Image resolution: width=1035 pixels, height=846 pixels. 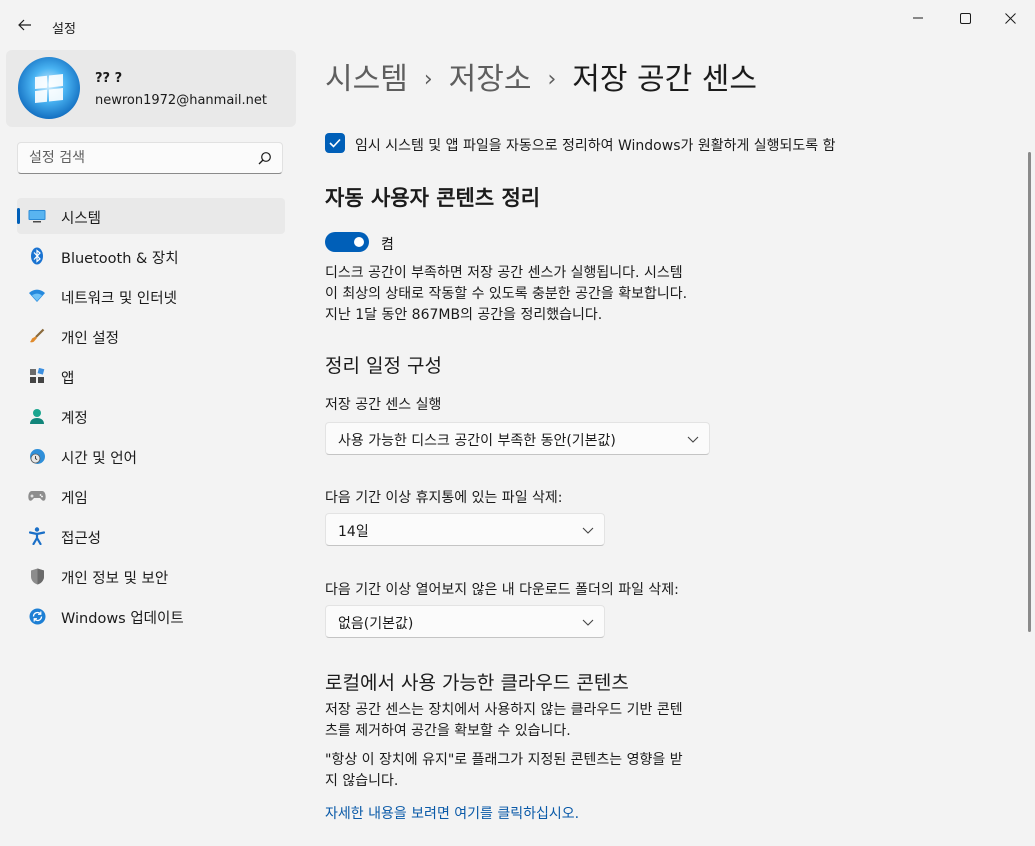 What do you see at coordinates (37, 296) in the screenshot?
I see `network-icon` at bounding box center [37, 296].